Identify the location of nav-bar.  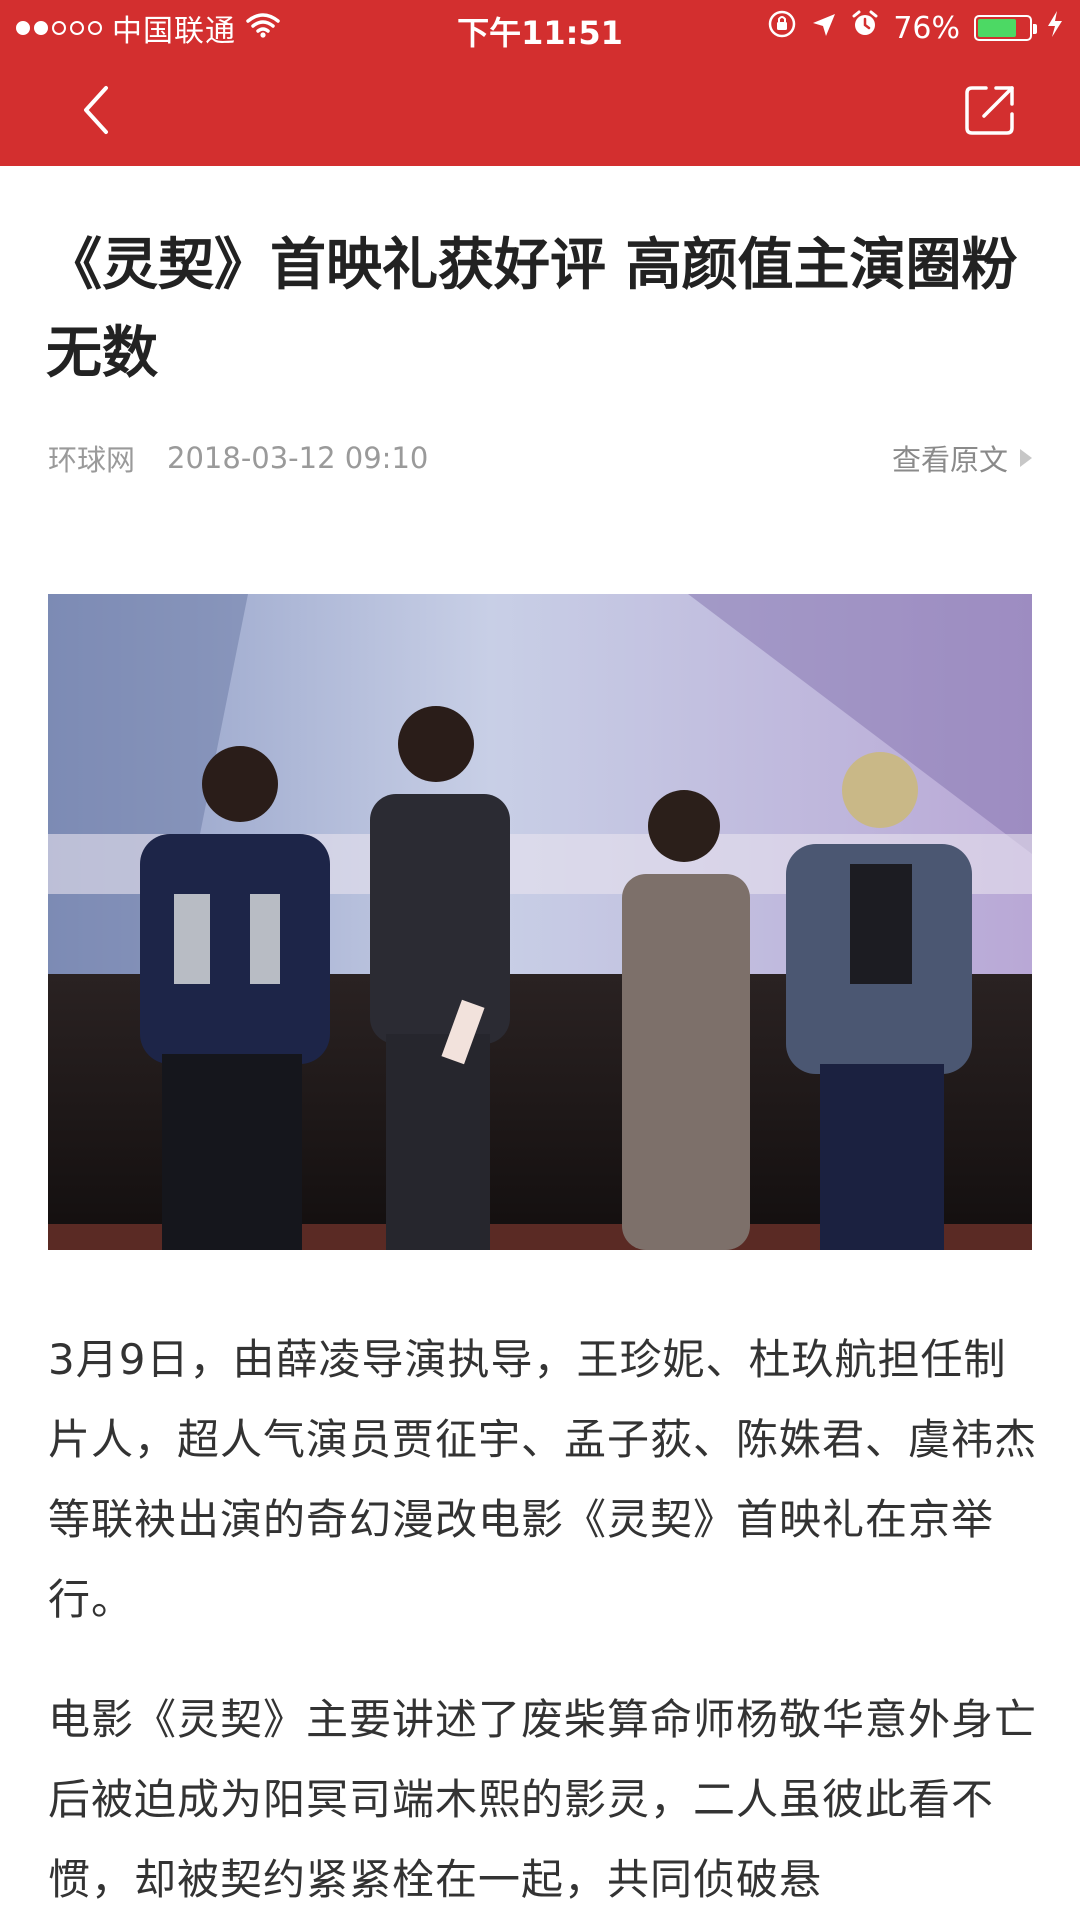
(540, 110).